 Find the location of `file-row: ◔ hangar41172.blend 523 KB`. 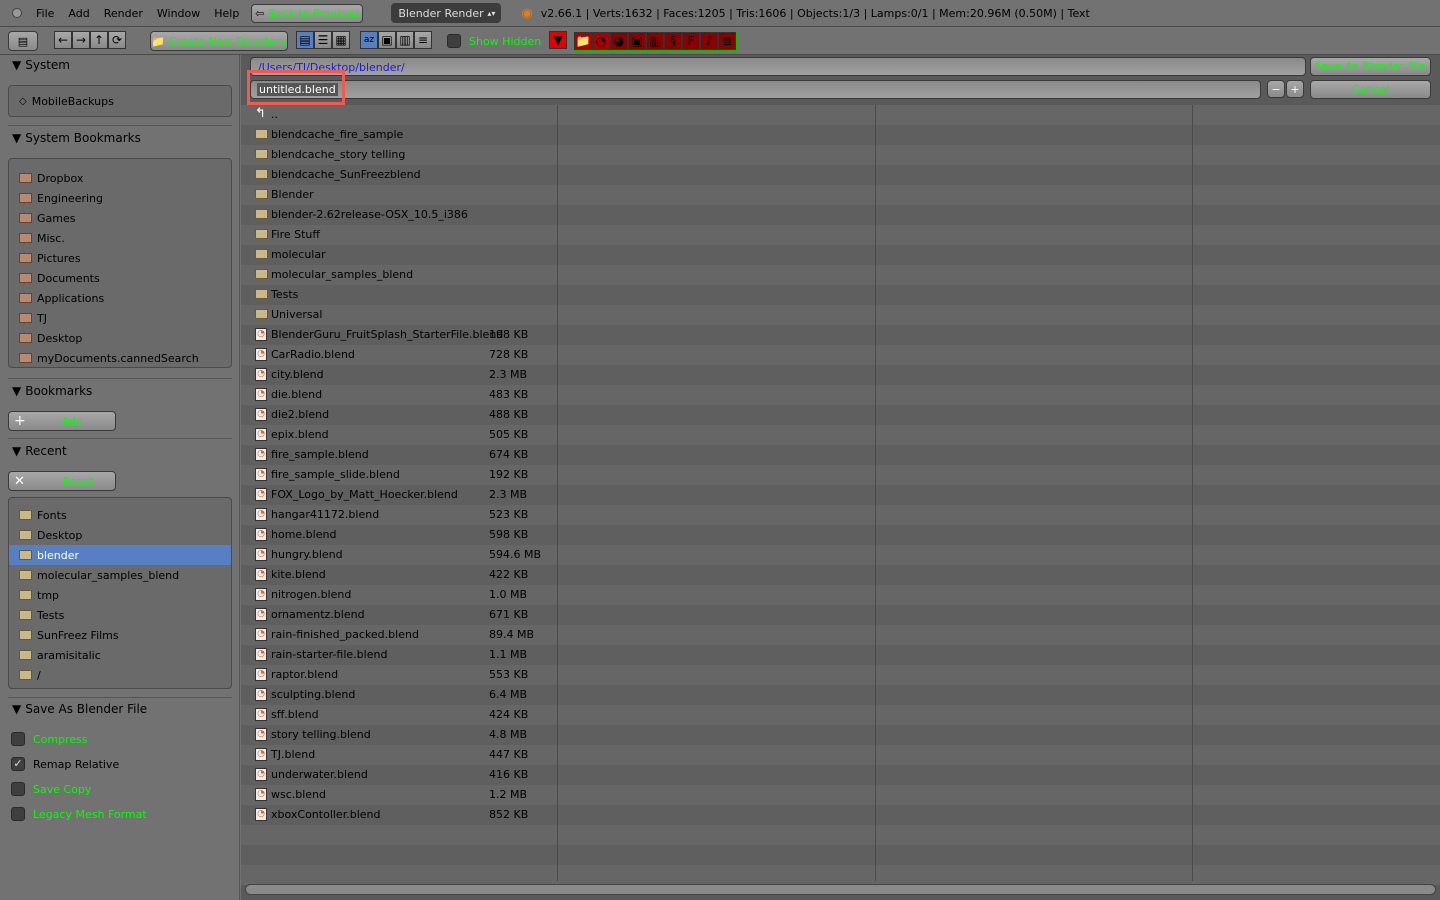

file-row: ◔ hangar41172.blend 523 KB is located at coordinates (840, 515).